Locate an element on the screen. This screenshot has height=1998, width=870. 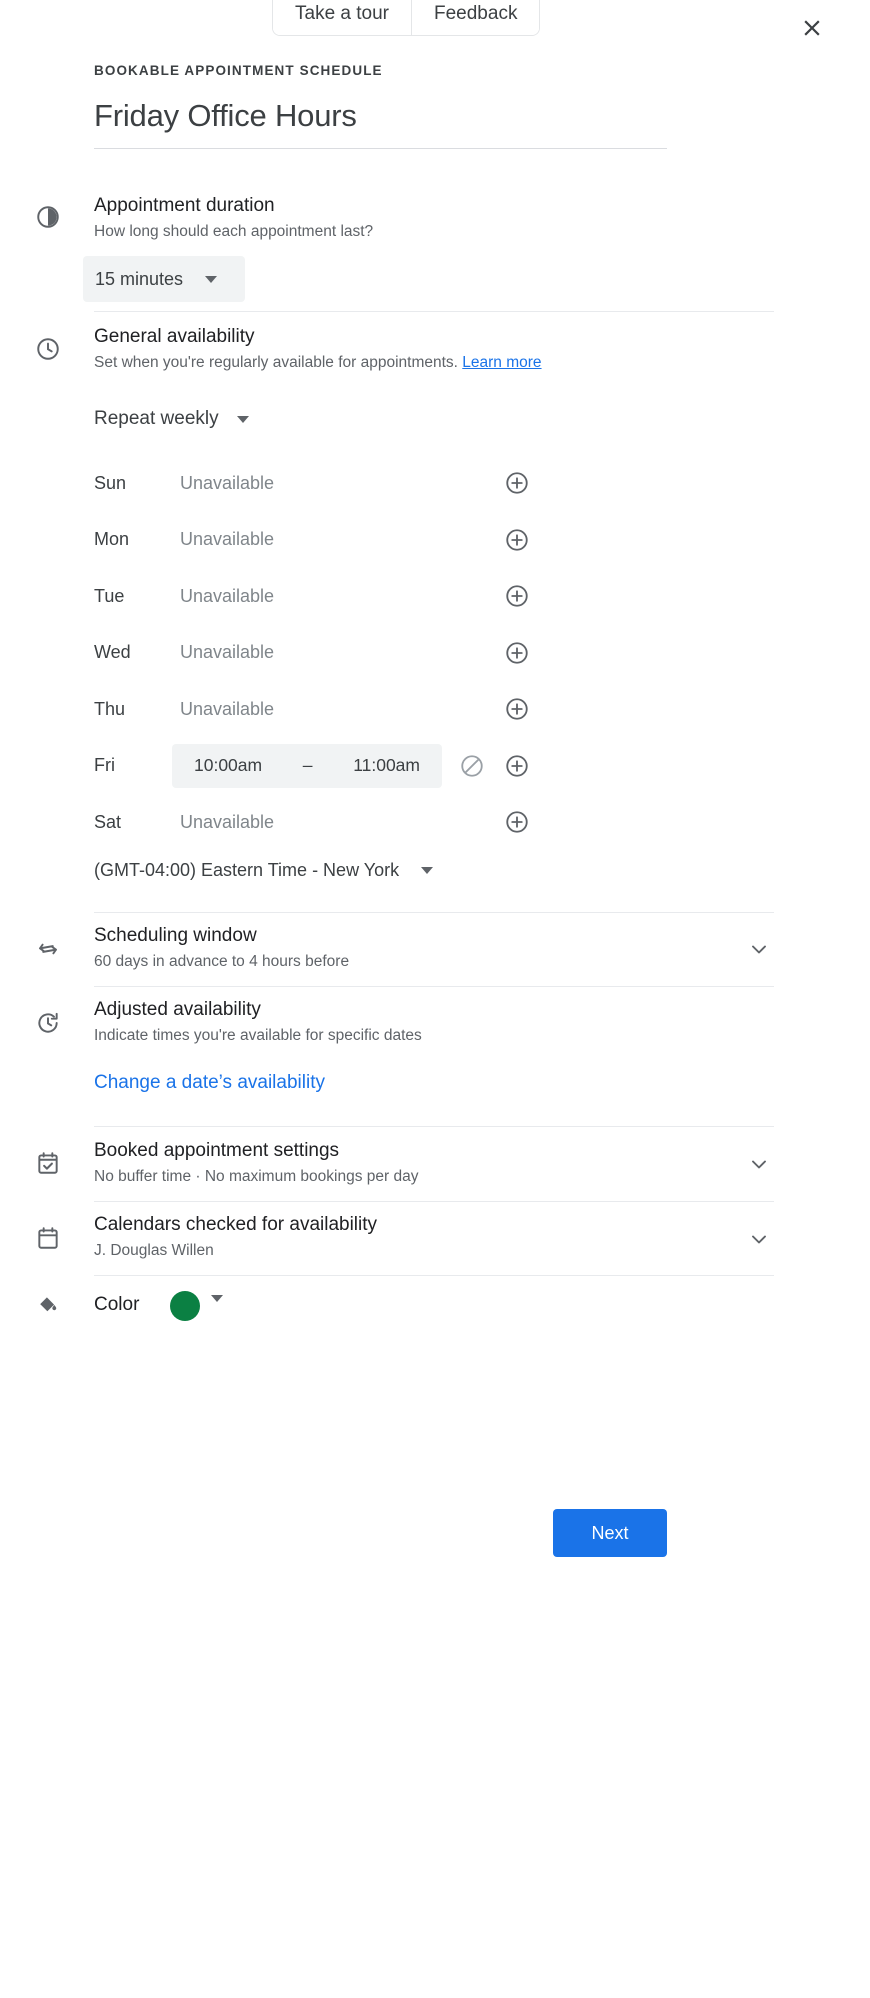
day-label: Fri is located at coordinates (104, 765).